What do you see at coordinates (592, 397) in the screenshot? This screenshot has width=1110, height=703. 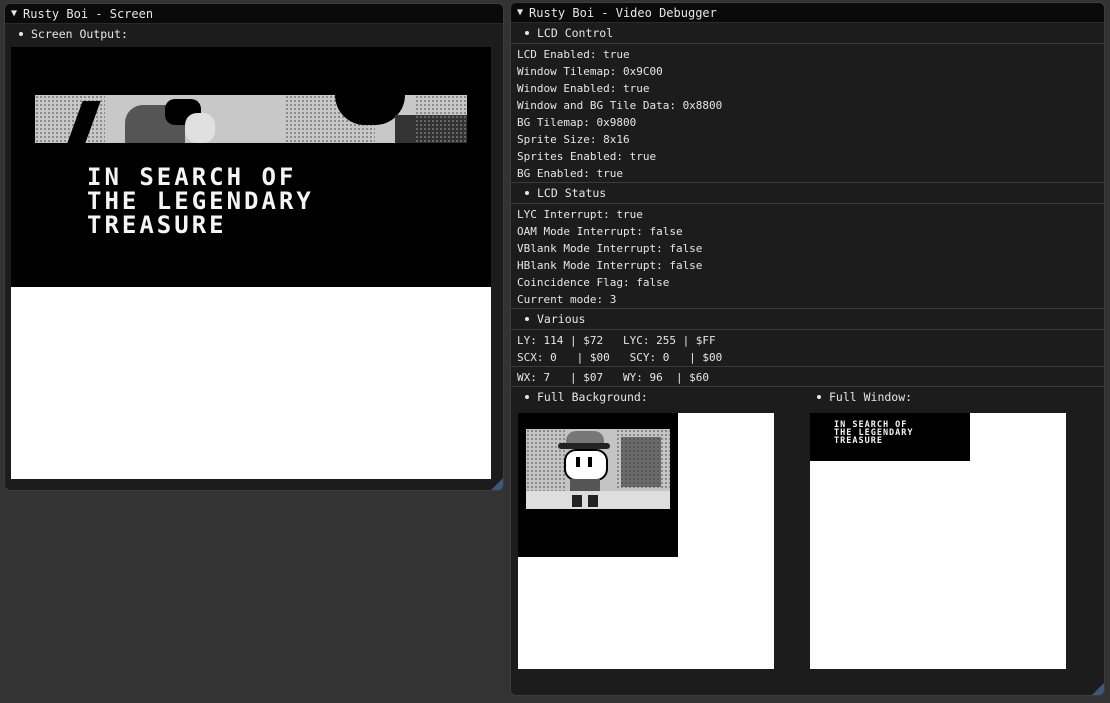 I see `full-background-label: Full Background:` at bounding box center [592, 397].